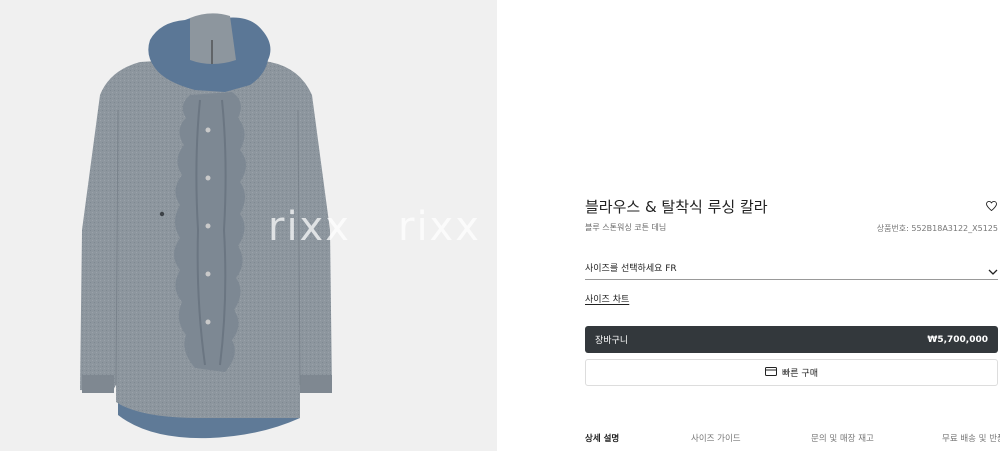  Describe the element at coordinates (771, 372) in the screenshot. I see `card-icon` at that location.